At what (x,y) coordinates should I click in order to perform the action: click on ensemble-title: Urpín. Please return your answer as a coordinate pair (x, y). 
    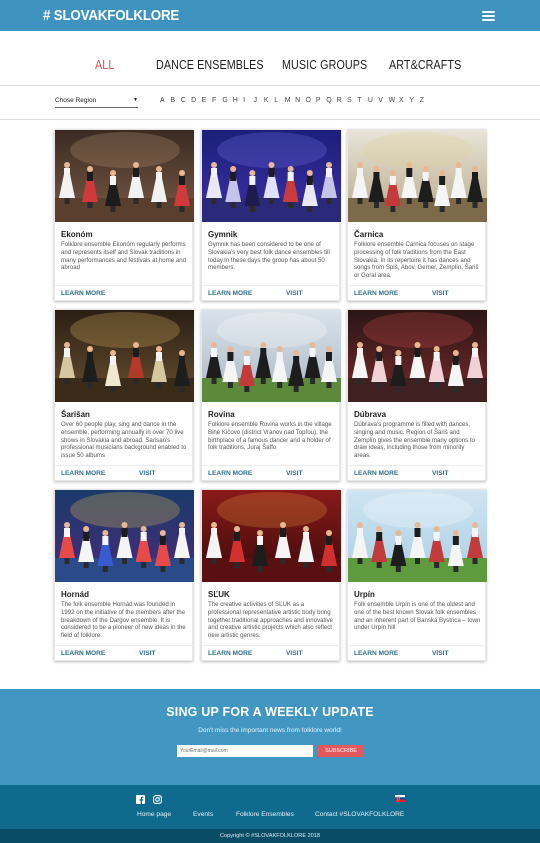
    Looking at the image, I should click on (364, 594).